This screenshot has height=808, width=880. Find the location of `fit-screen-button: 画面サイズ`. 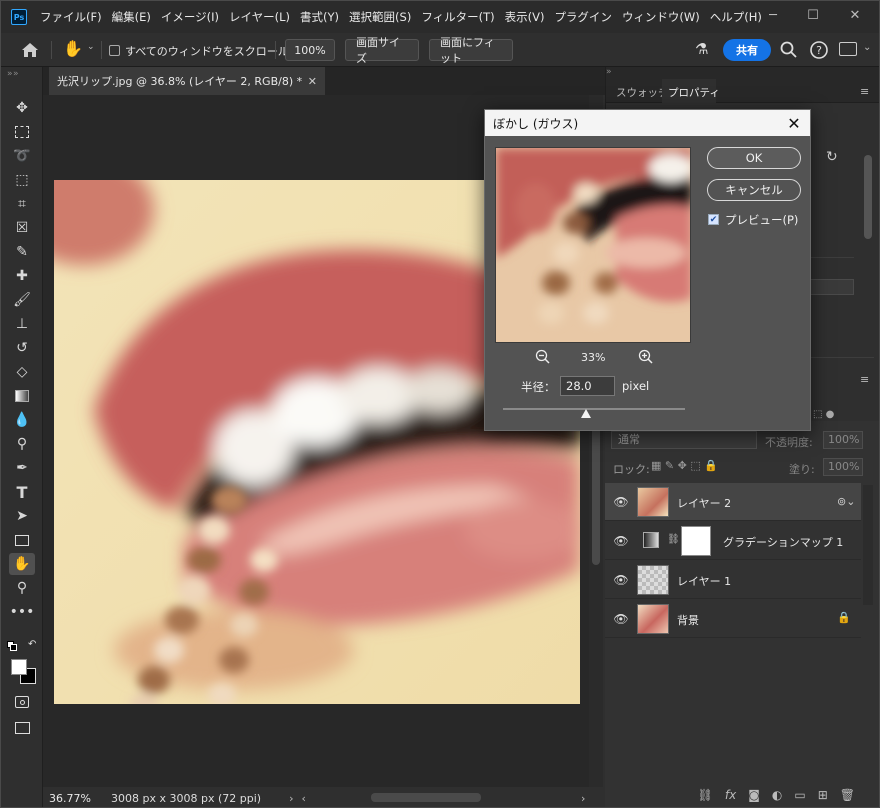

fit-screen-button: 画面サイズ is located at coordinates (382, 50).